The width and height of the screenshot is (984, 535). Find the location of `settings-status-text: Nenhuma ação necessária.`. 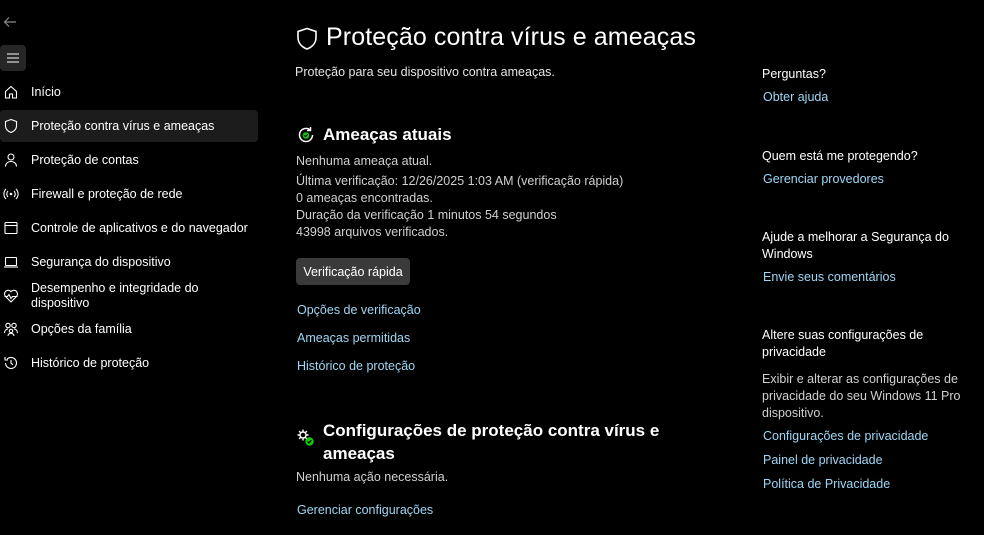

settings-status-text: Nenhuma ação necessária. is located at coordinates (372, 477).